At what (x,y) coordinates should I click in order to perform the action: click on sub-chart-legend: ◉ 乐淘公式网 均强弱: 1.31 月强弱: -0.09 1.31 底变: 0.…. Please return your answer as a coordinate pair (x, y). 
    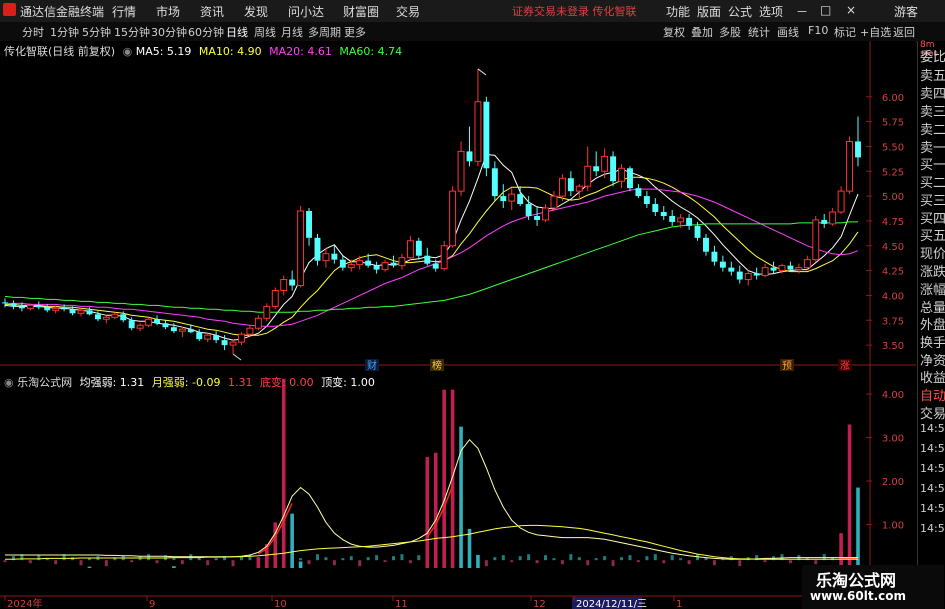
    Looking at the image, I should click on (189, 382).